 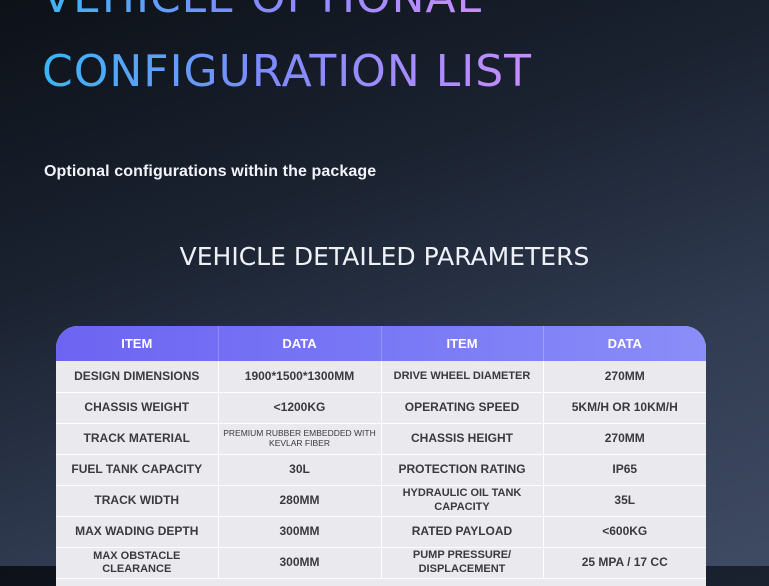 What do you see at coordinates (300, 470) in the screenshot?
I see `table-cell: 30L` at bounding box center [300, 470].